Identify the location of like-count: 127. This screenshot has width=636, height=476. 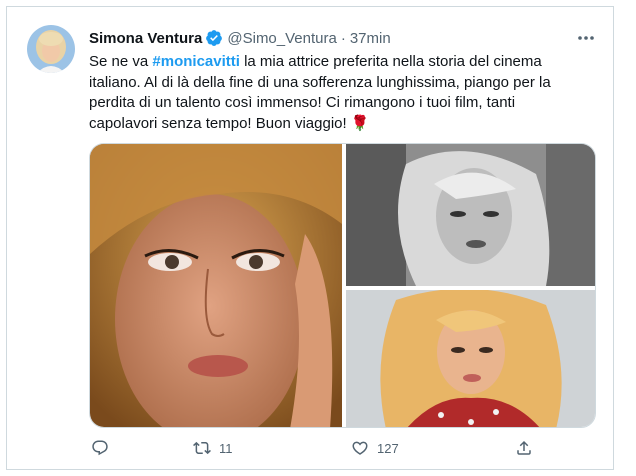
(388, 448).